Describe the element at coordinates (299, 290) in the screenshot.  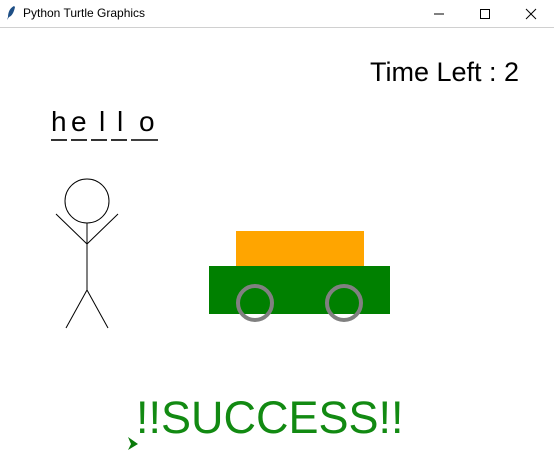
I see `car-body` at that location.